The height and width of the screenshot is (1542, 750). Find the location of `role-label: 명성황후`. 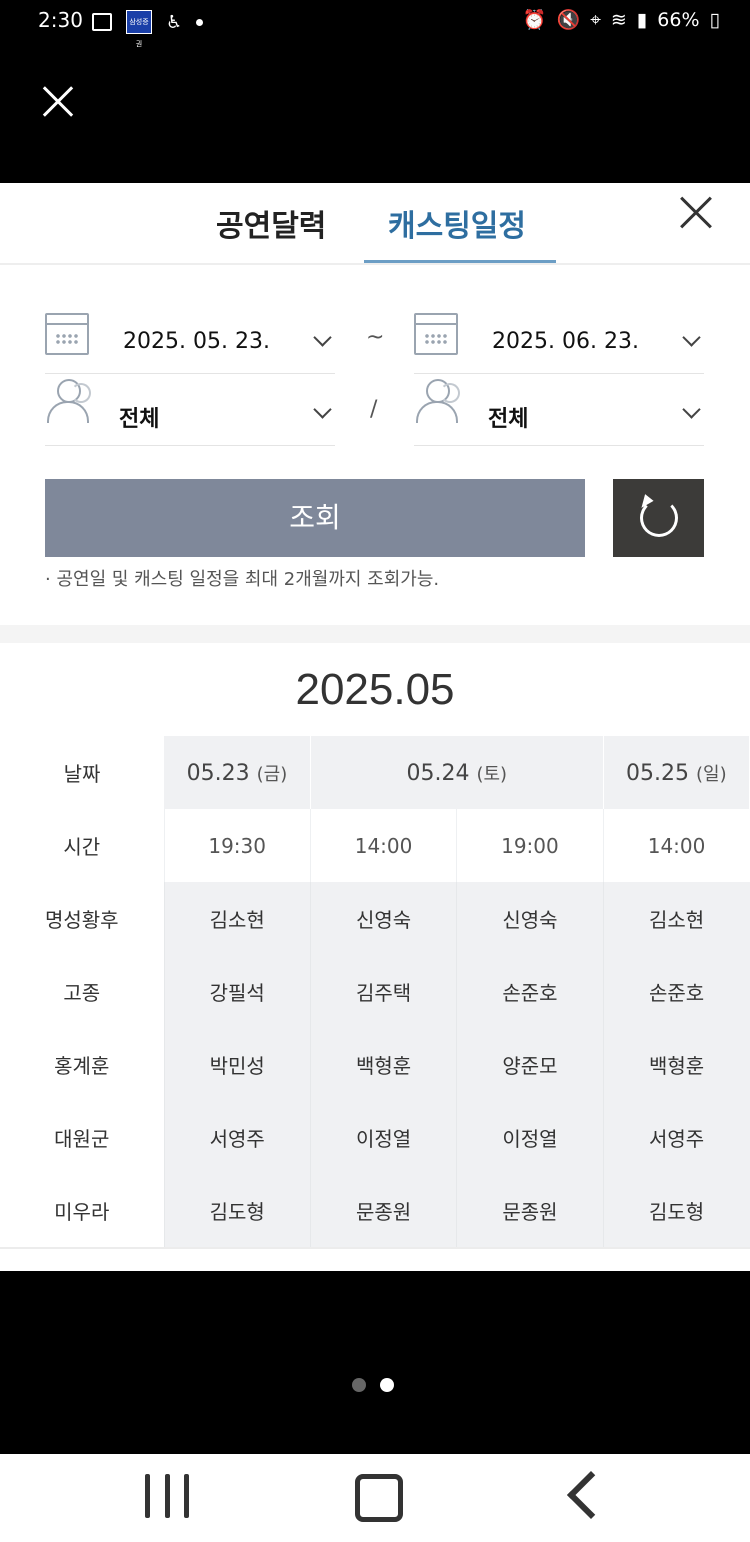

role-label: 명성황후 is located at coordinates (82, 918).